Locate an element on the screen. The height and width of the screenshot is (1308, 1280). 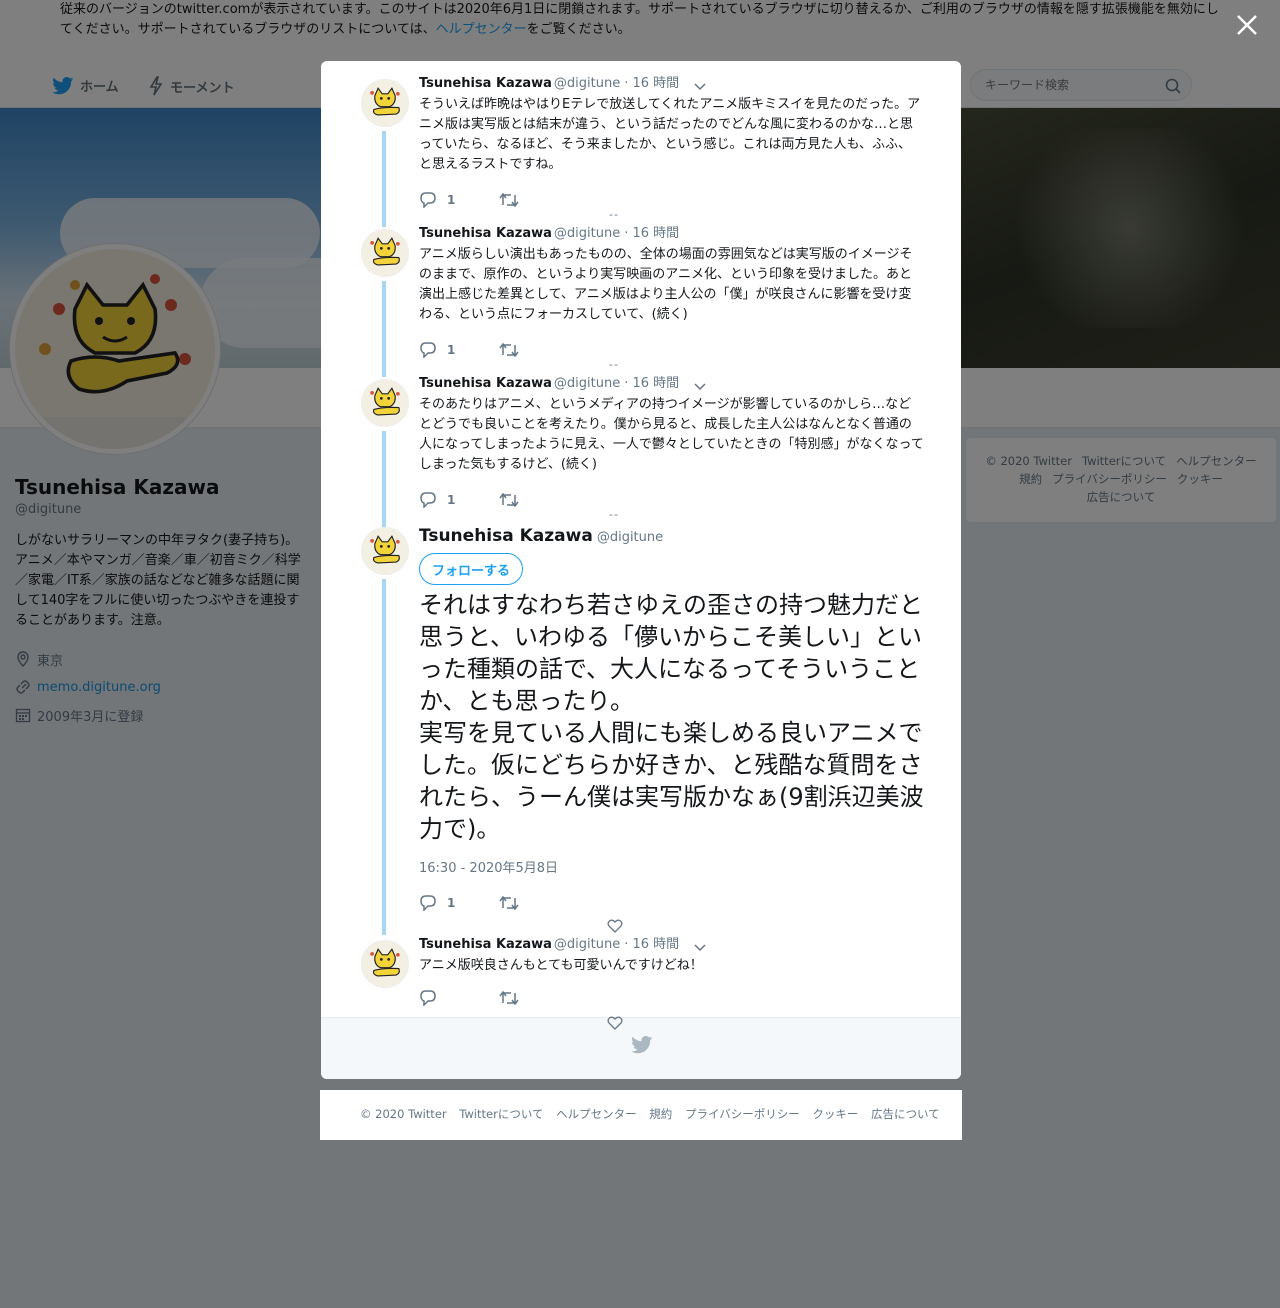
reply-button is located at coordinates (459, 998).